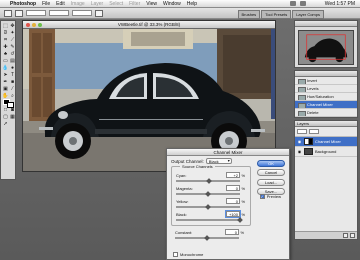 The image size is (360, 260). Describe the element at coordinates (12, 60) in the screenshot. I see `gradient-icon: ▤` at that location.